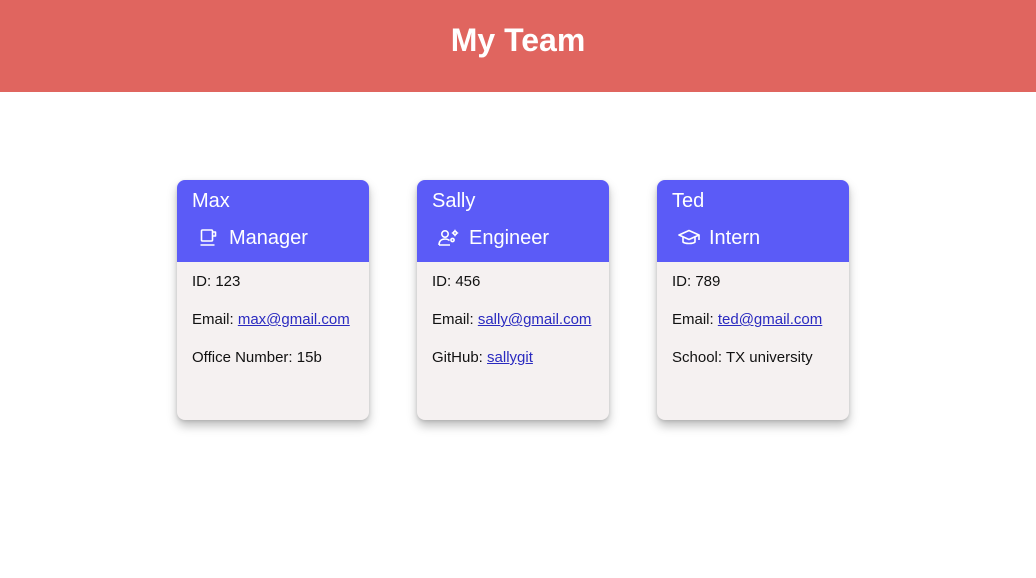  Describe the element at coordinates (753, 221) in the screenshot. I see `card-header: Ted Intern` at that location.